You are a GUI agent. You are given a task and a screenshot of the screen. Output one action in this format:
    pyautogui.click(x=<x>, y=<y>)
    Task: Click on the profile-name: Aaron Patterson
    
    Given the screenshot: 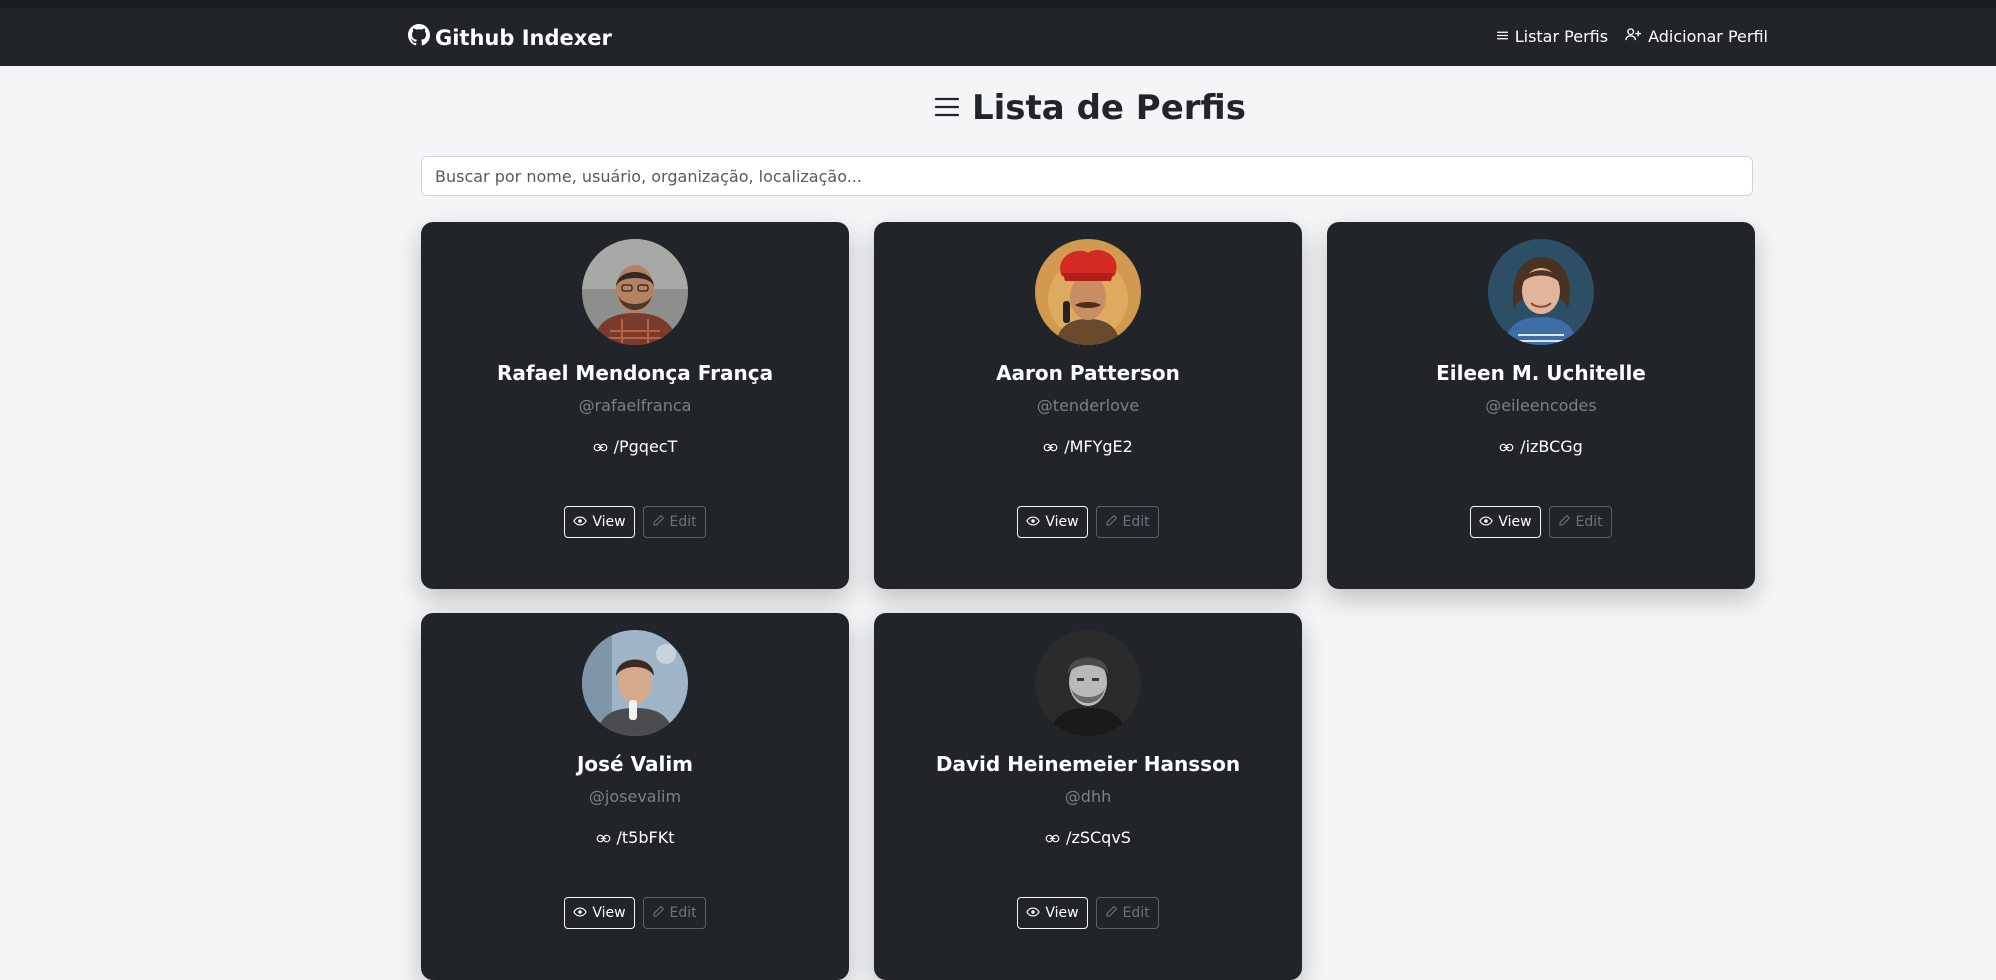 What is the action you would take?
    pyautogui.click(x=1088, y=373)
    